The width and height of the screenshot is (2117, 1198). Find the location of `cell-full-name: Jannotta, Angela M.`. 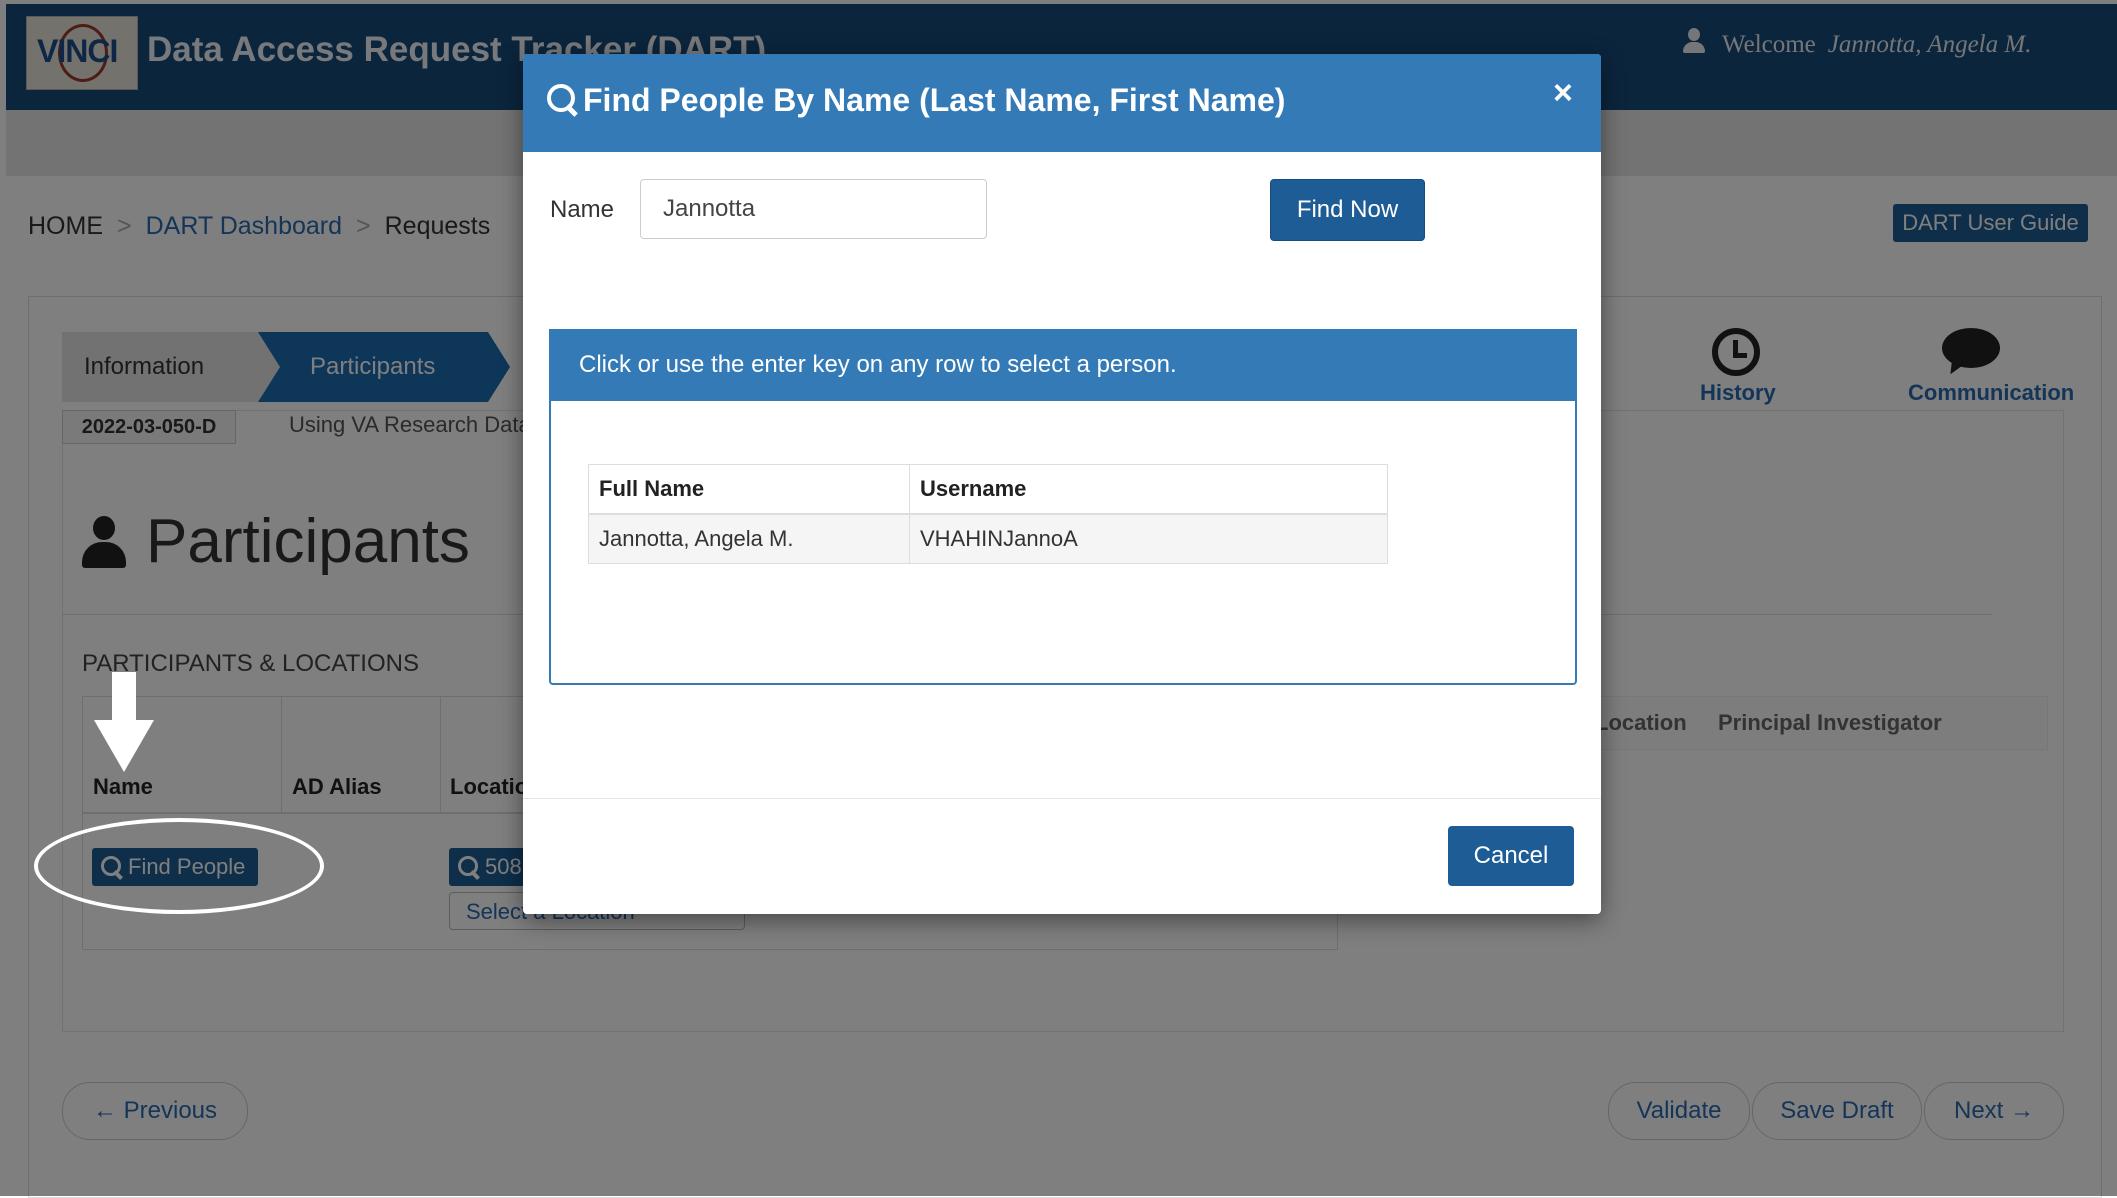

cell-full-name: Jannotta, Angela M. is located at coordinates (749, 538).